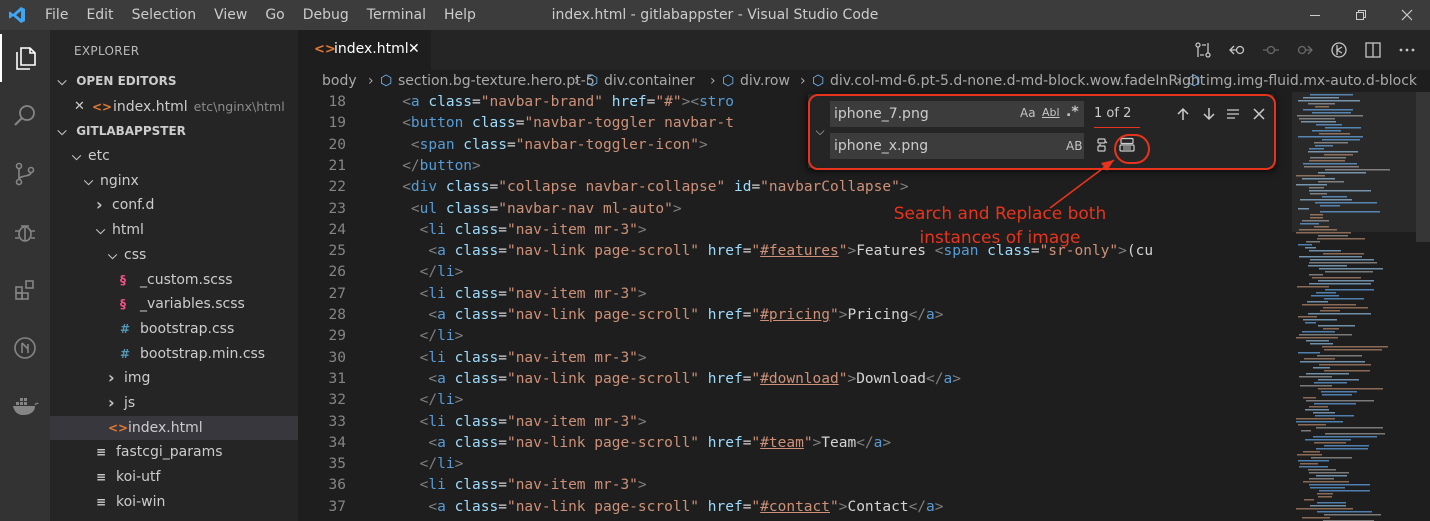 This screenshot has width=1430, height=521. Describe the element at coordinates (174, 403) in the screenshot. I see `tree-item-js: › js` at that location.